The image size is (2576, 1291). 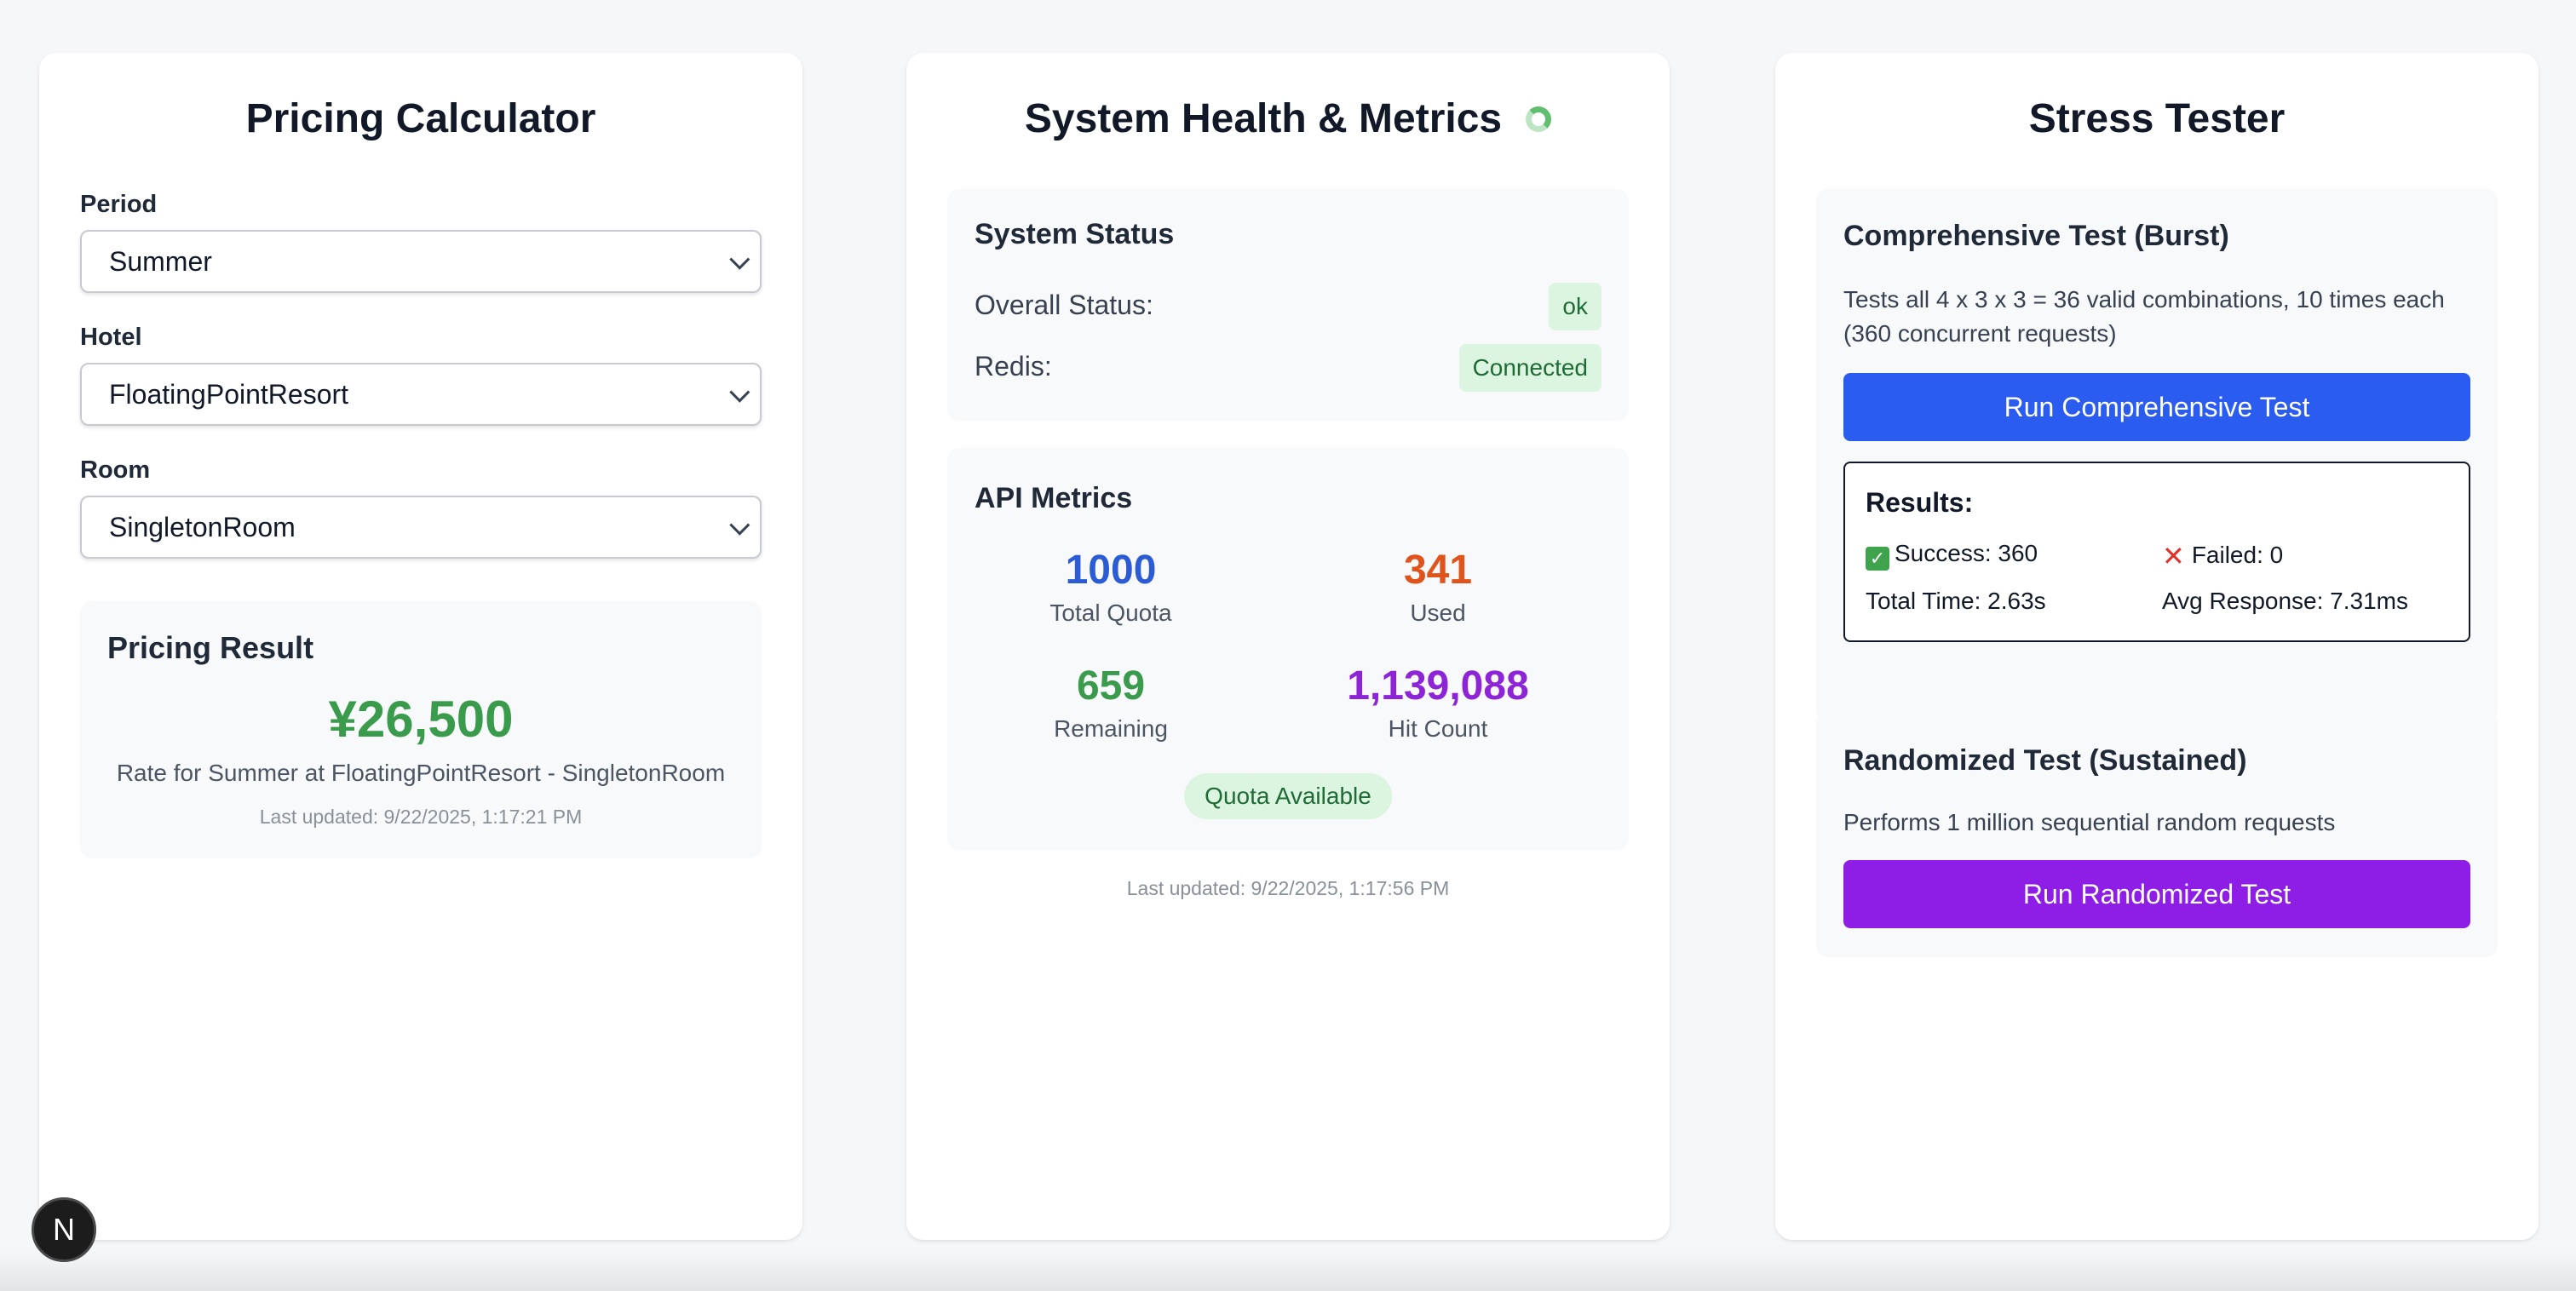 I want to click on used-label: Used, so click(x=1438, y=613).